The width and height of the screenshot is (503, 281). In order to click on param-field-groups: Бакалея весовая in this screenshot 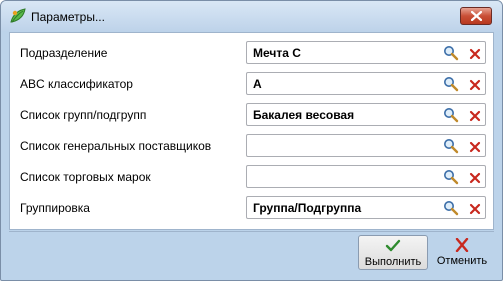, I will do `click(366, 114)`.